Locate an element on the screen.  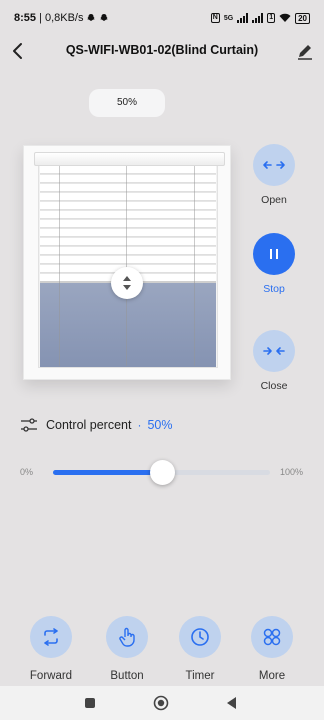
tab-button-label: Button is located at coordinates (127, 676).